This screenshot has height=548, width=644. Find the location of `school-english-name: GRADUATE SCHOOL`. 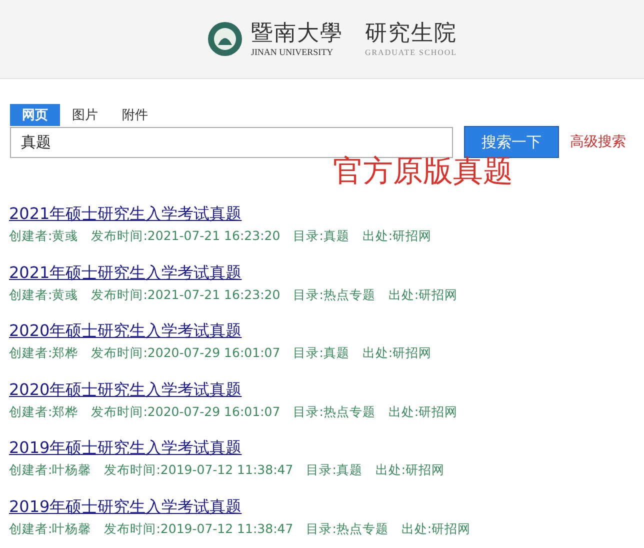

school-english-name: GRADUATE SCHOOL is located at coordinates (411, 52).